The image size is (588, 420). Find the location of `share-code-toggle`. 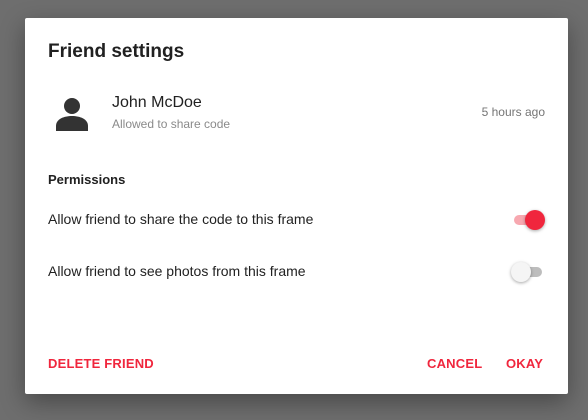

share-code-toggle is located at coordinates (528, 220).